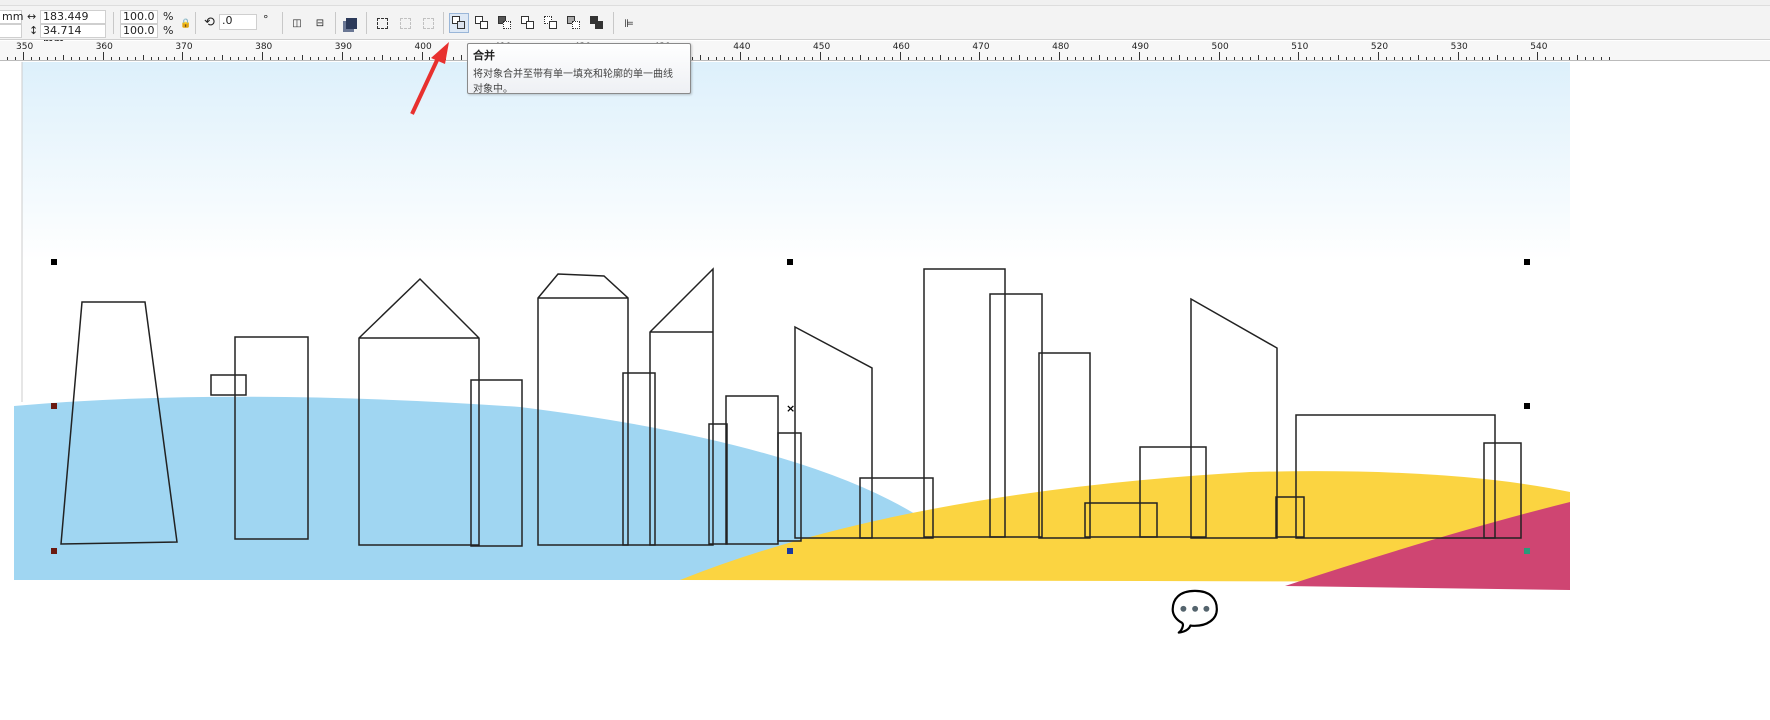 Image resolution: width=1770 pixels, height=720 pixels. Describe the element at coordinates (493, 89) in the screenshot. I see `tooltip-line2: 对象中。` at that location.